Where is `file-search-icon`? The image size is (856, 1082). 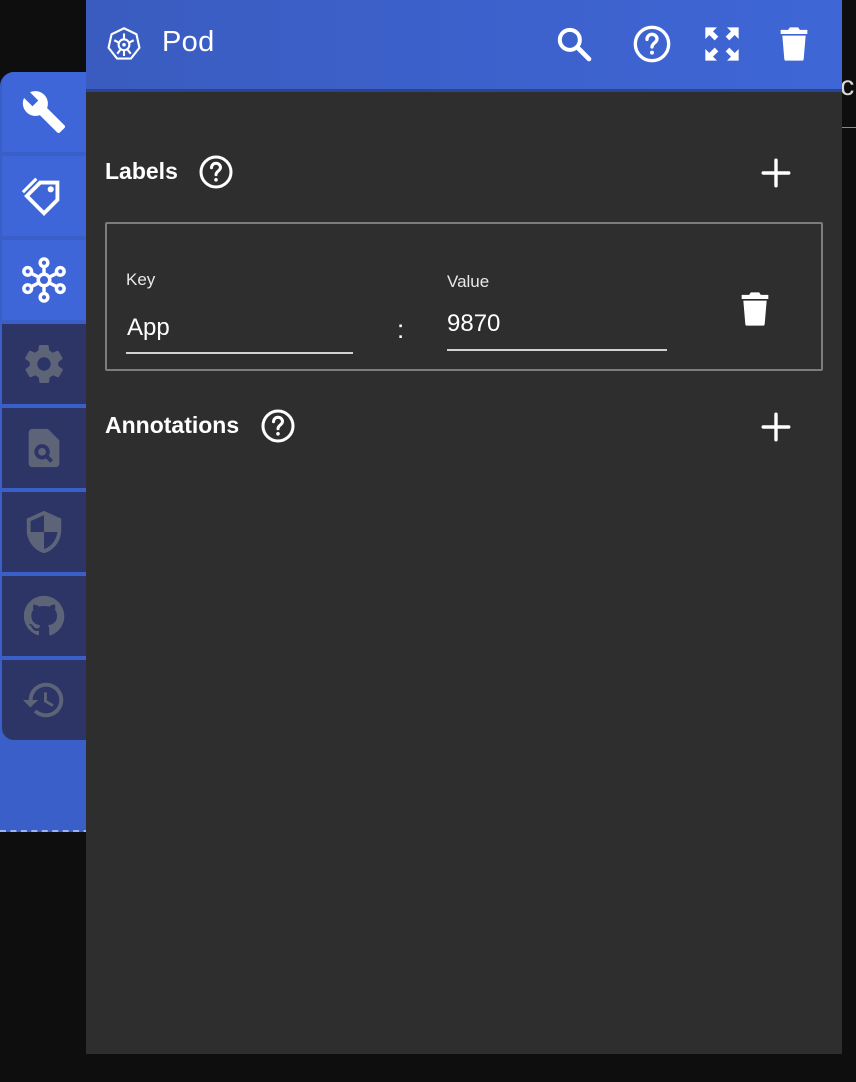
file-search-icon is located at coordinates (44, 448).